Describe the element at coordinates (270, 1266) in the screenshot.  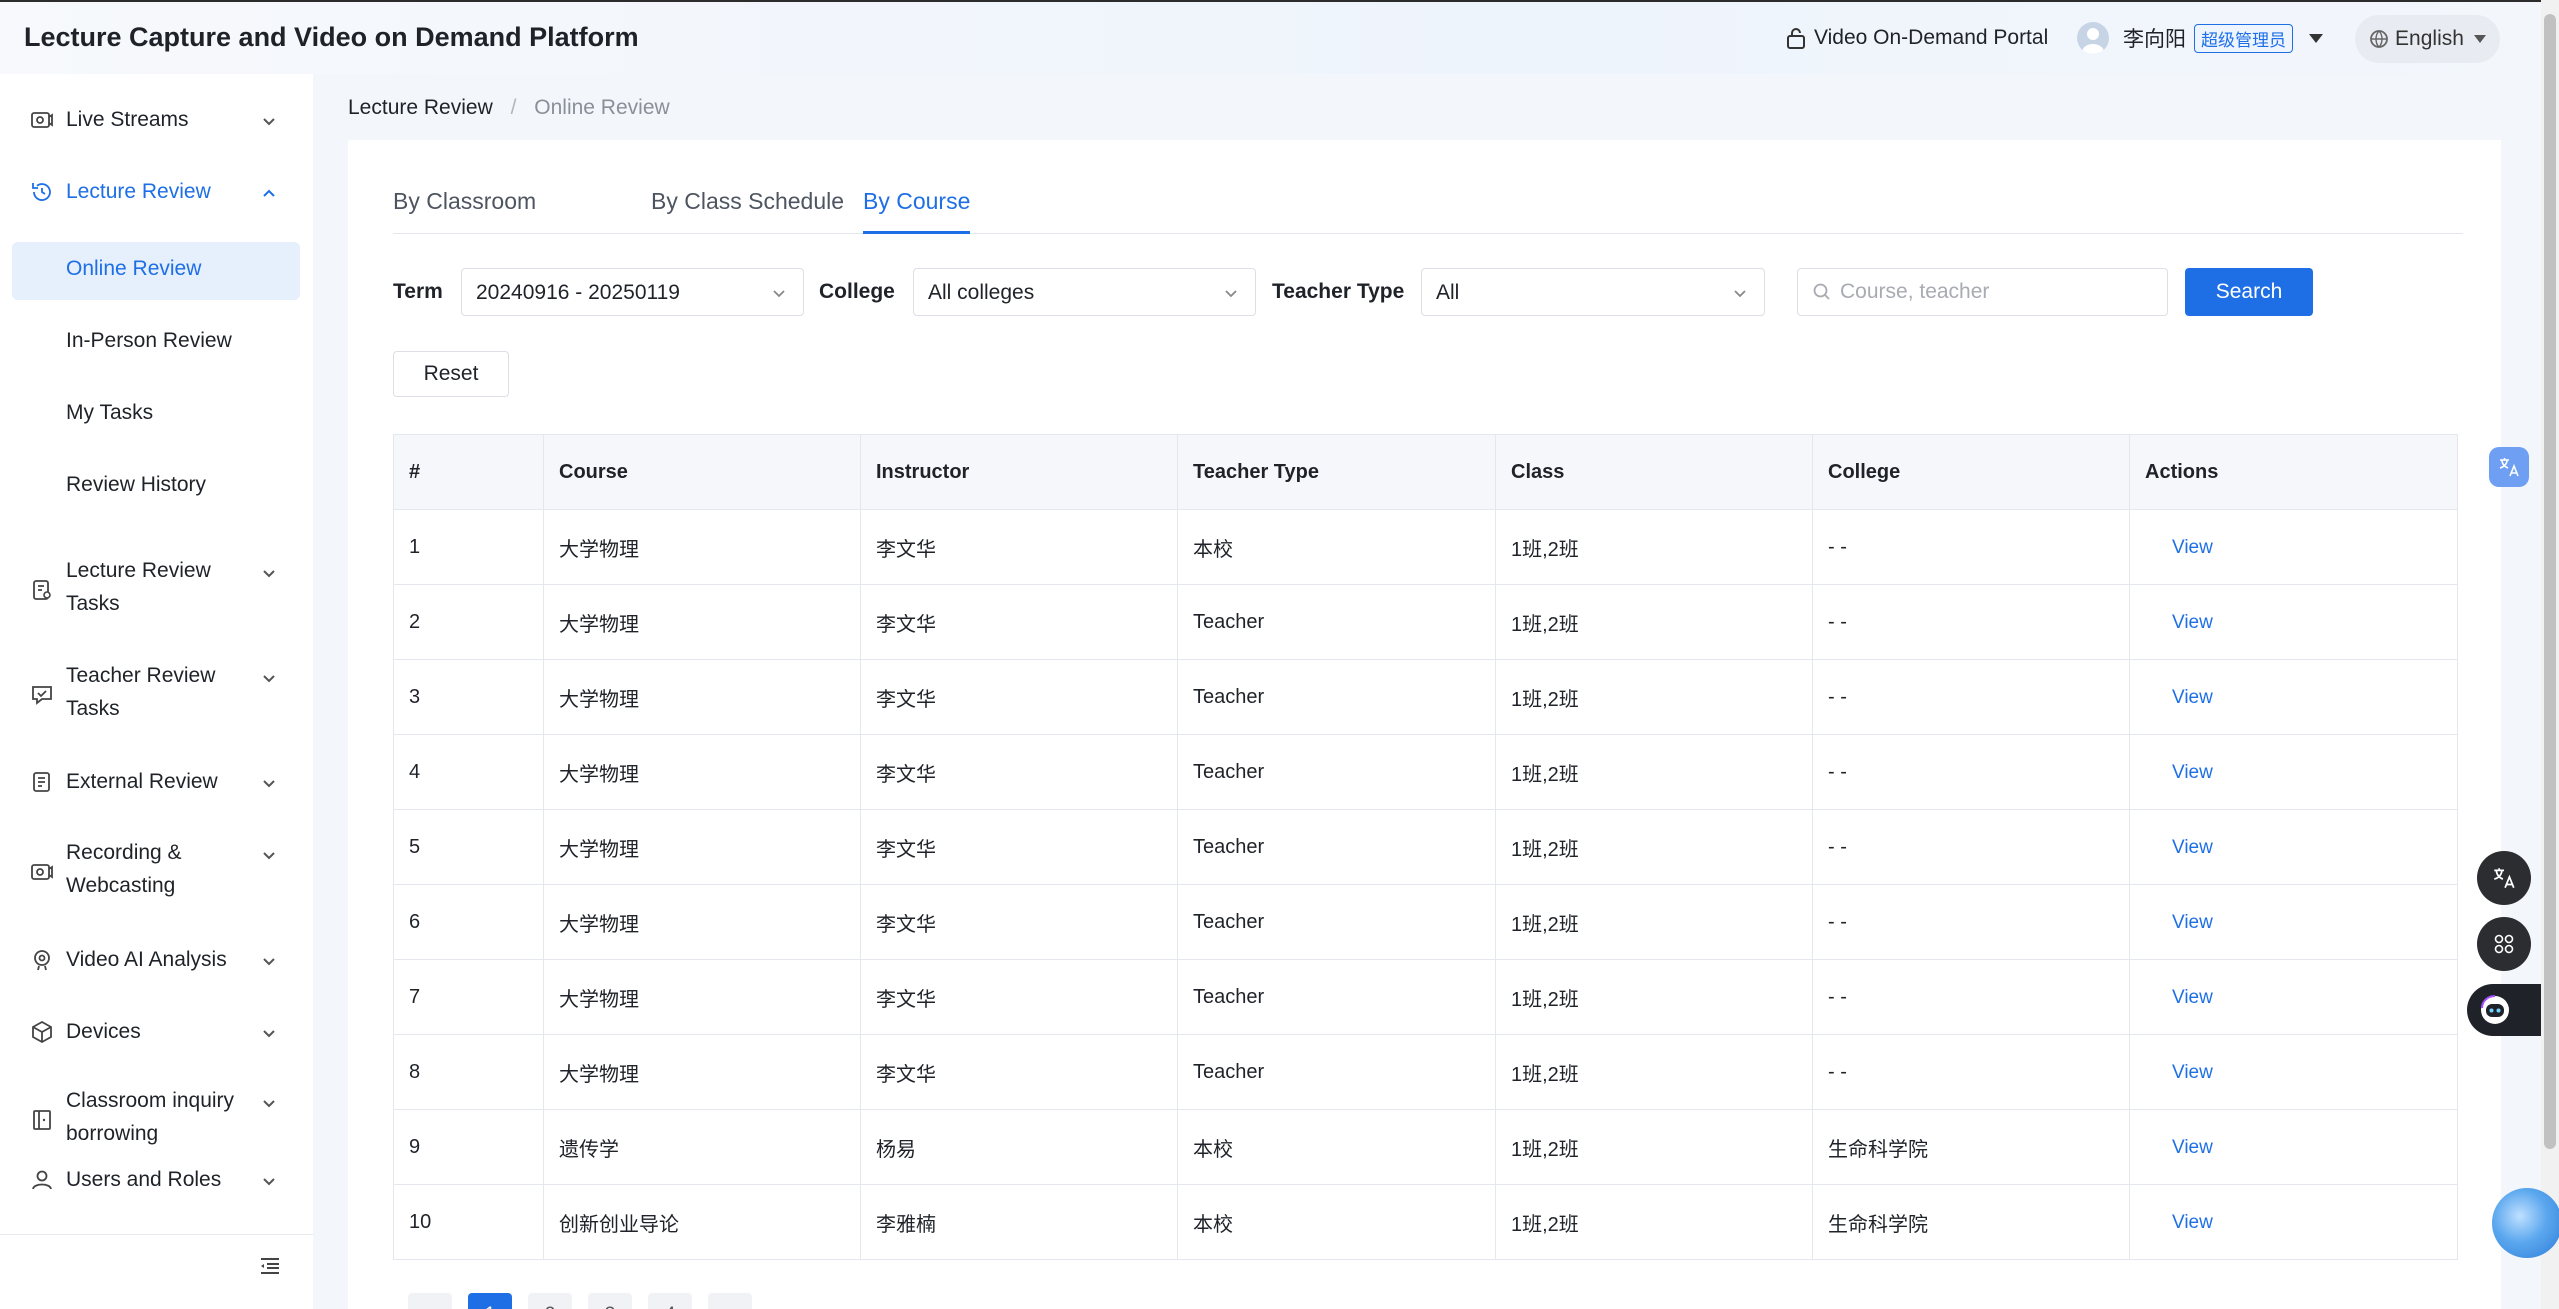
I see `collapse-menu-icon` at that location.